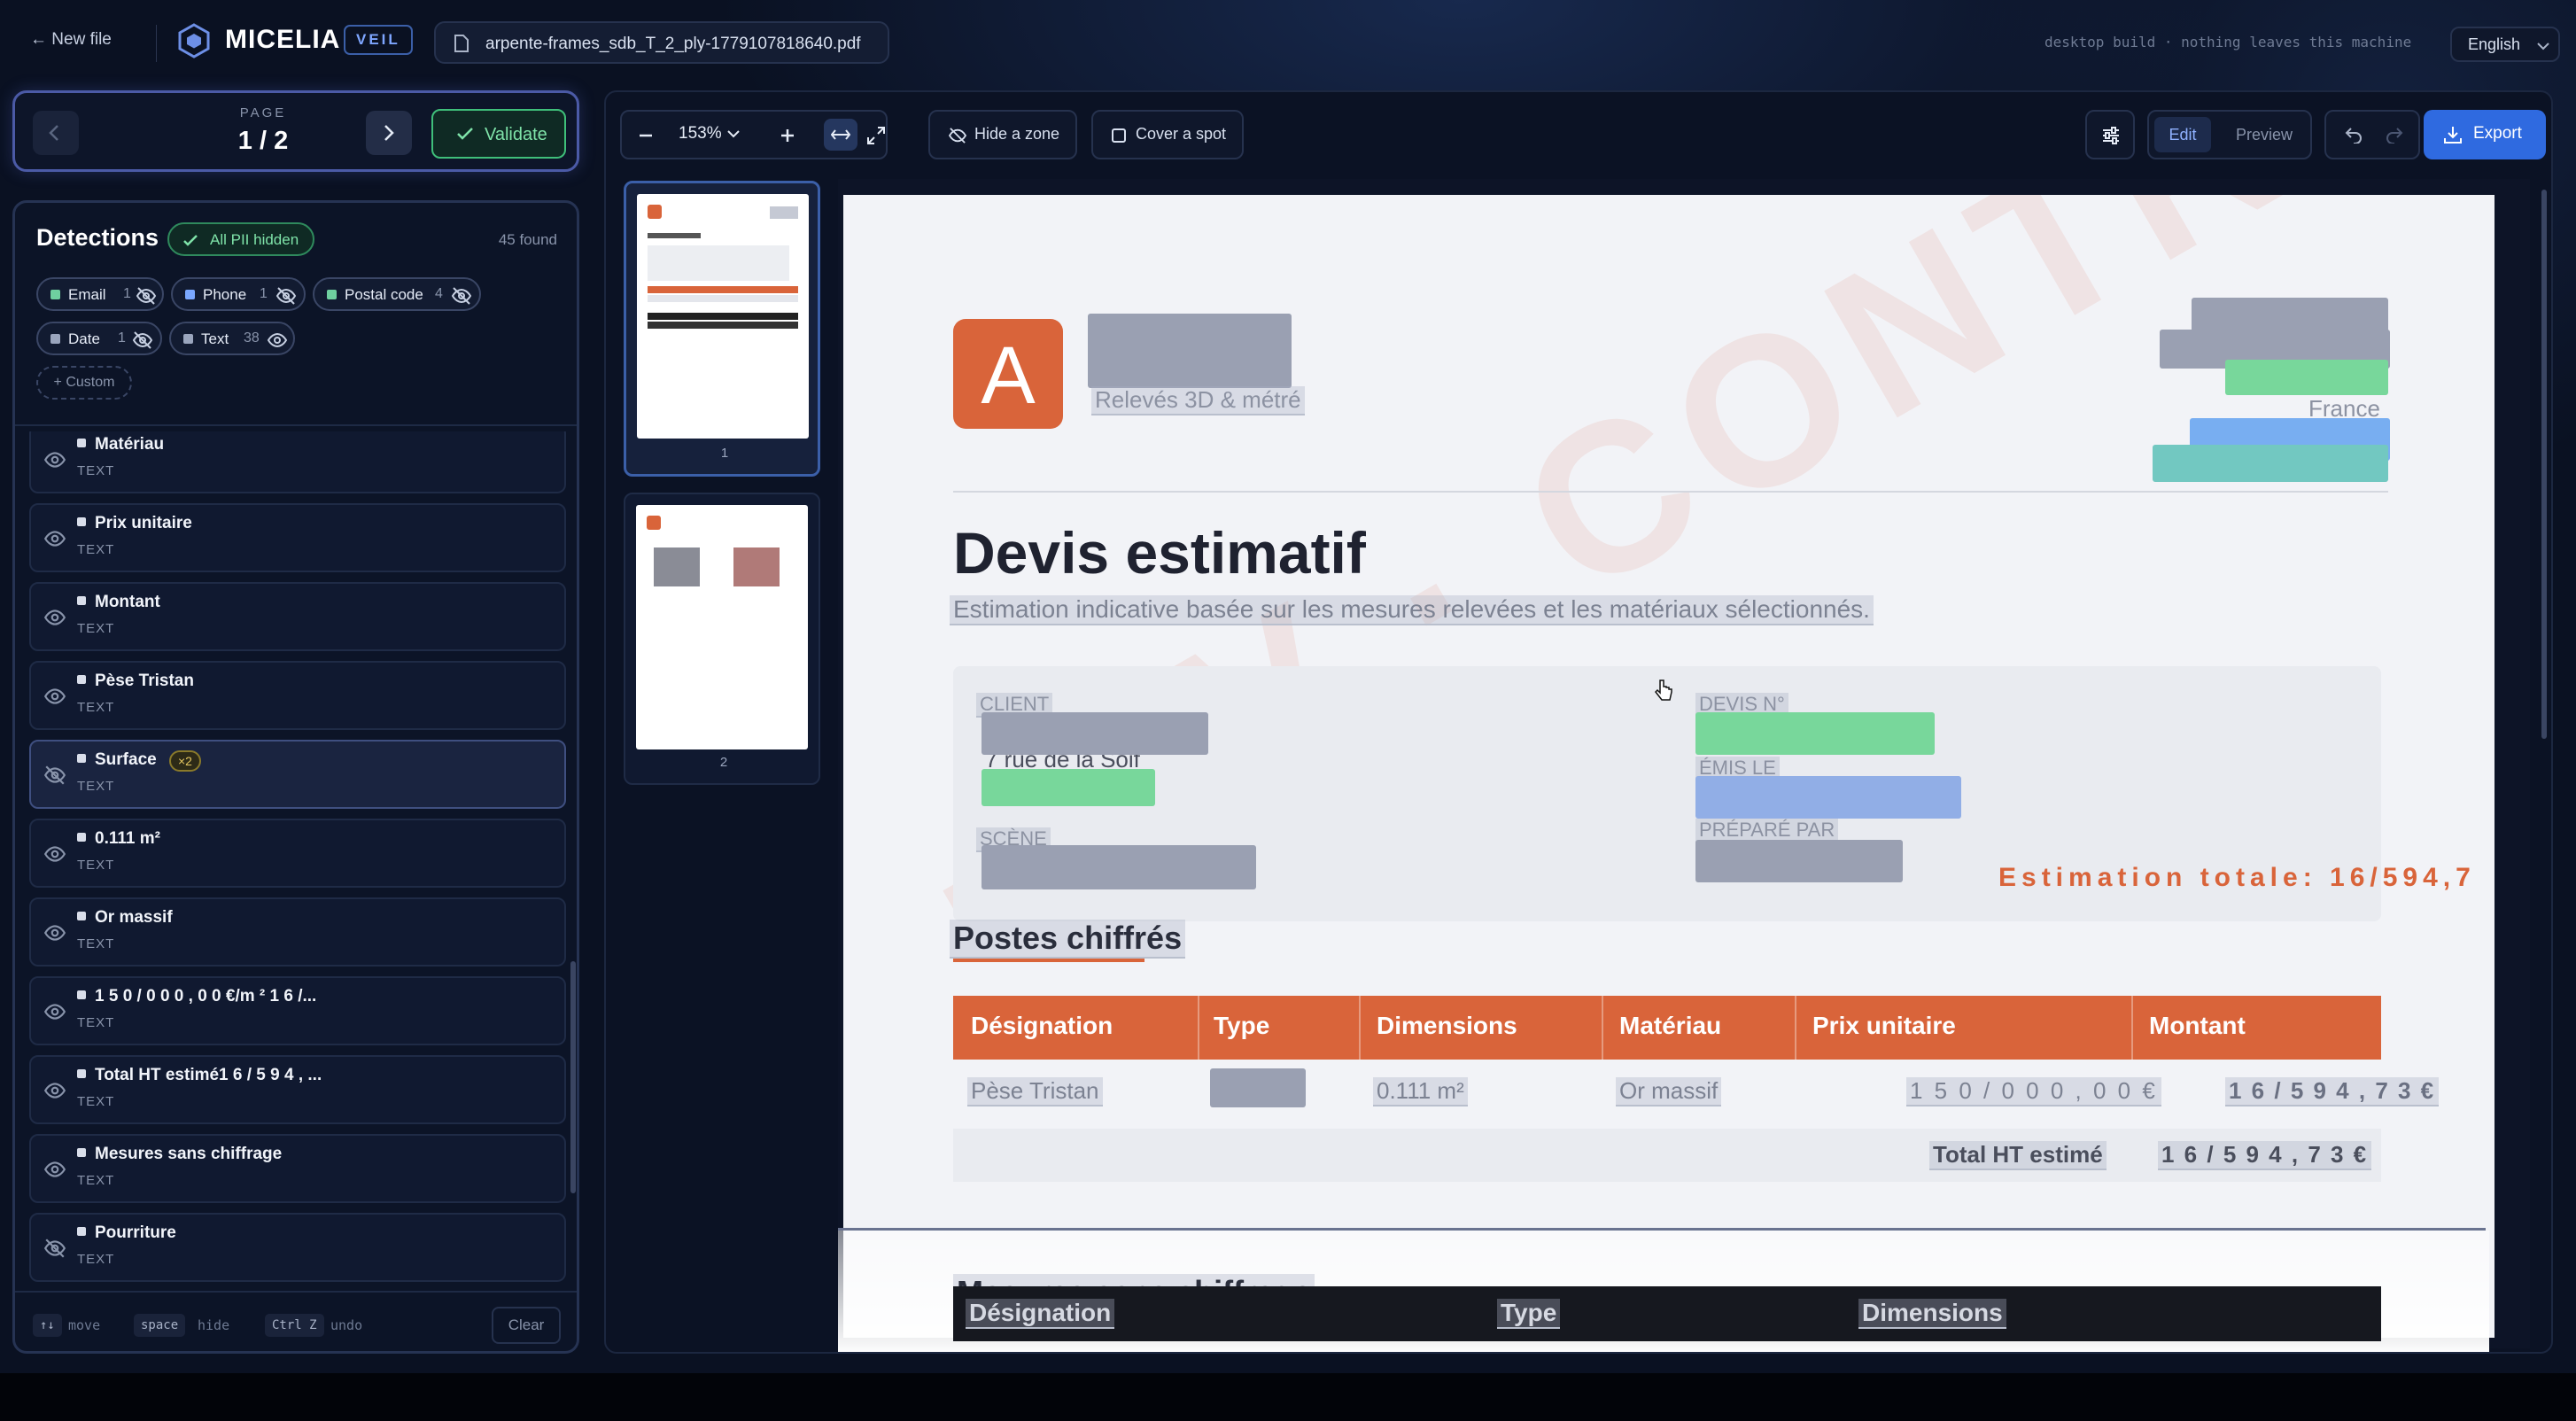  I want to click on chip-count: 38, so click(252, 338).